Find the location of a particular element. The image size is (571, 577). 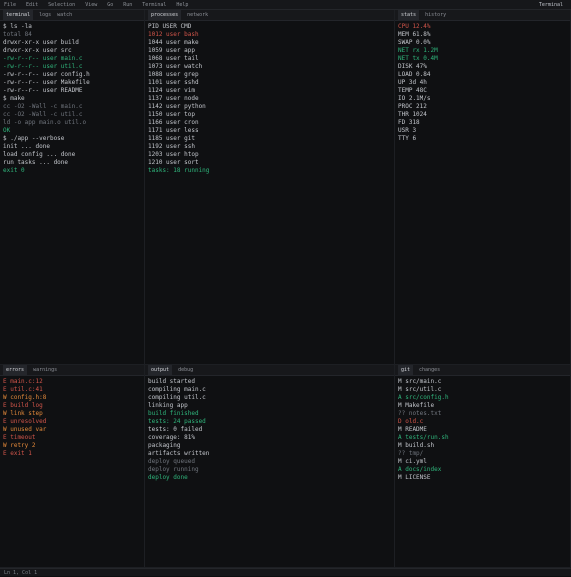

tab-warnings: warnings is located at coordinates (45, 370).